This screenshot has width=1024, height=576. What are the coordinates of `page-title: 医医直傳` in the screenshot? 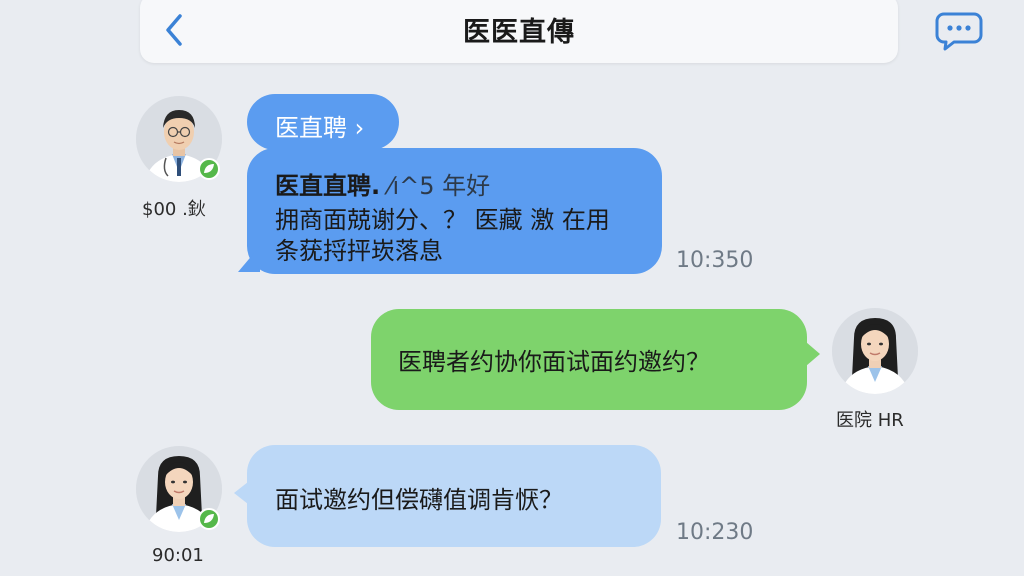 It's located at (519, 32).